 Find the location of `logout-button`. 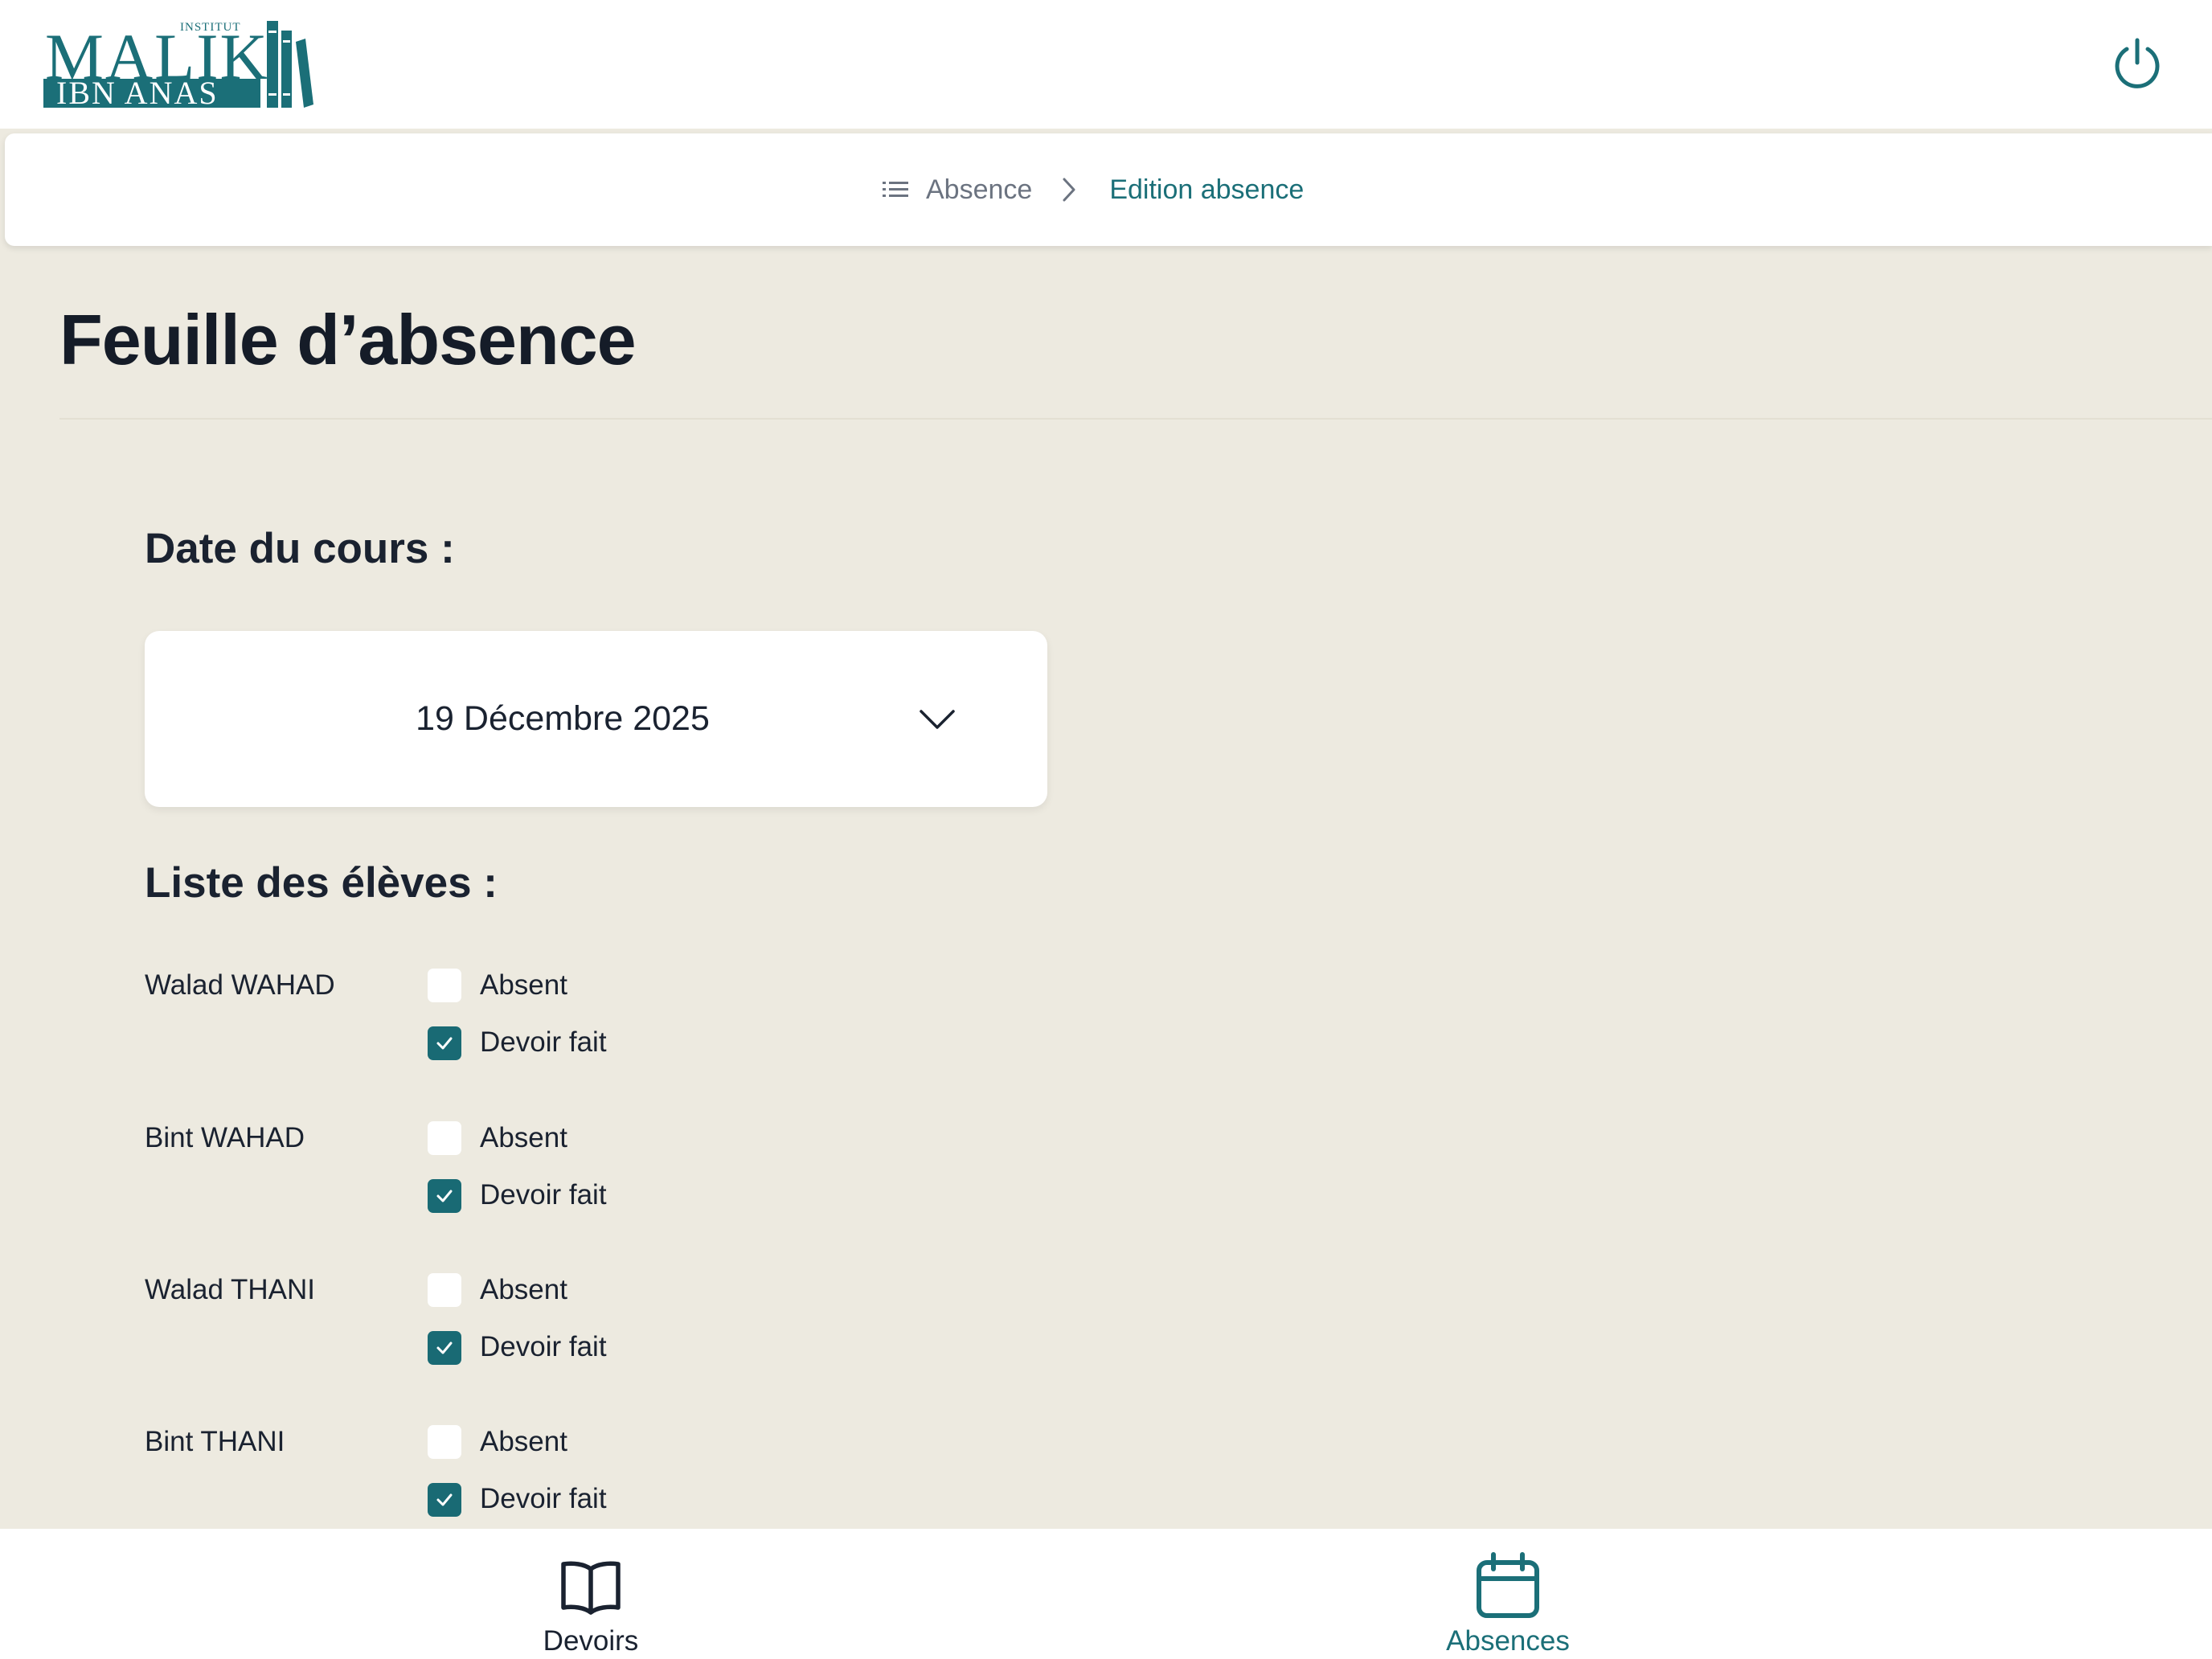

logout-button is located at coordinates (2137, 63).